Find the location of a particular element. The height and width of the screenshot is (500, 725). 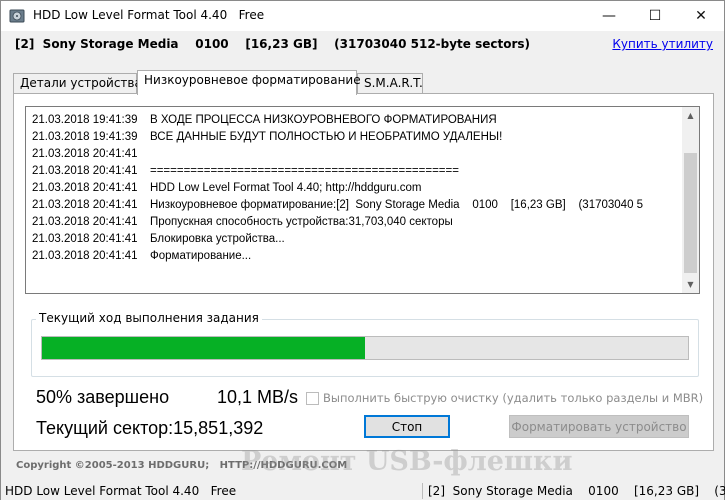

progress-fill is located at coordinates (203, 348).